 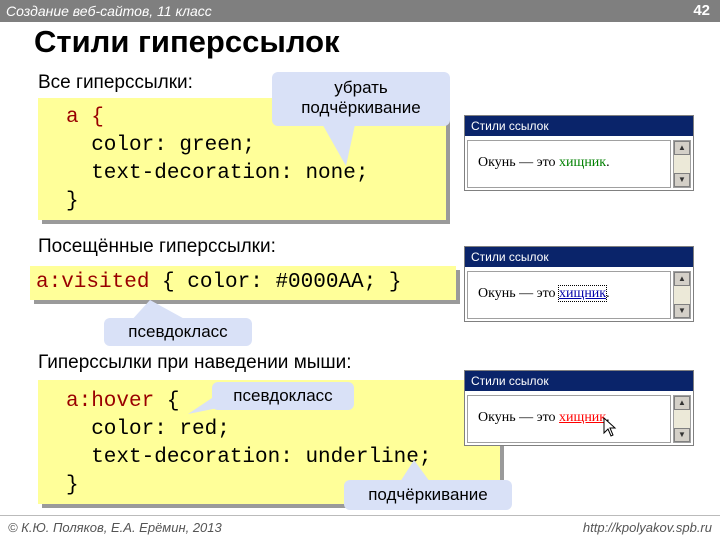 I want to click on link-unvisited: хищник, so click(x=582, y=162).